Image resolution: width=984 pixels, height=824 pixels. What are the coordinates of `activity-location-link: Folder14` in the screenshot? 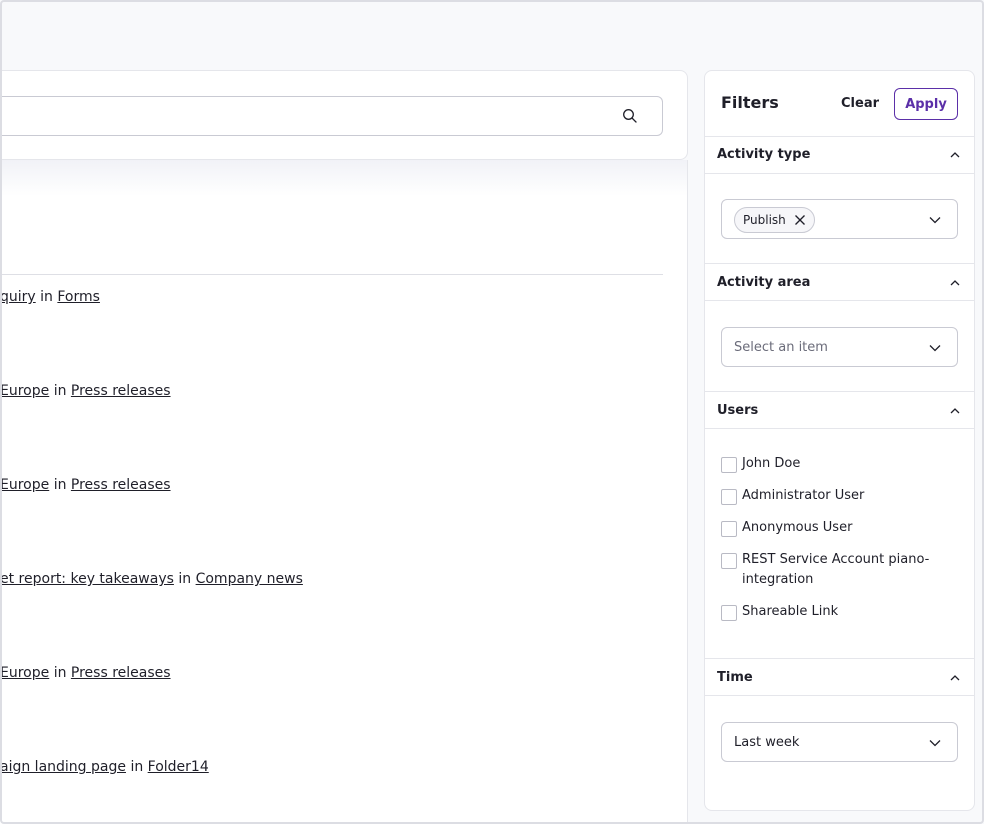 It's located at (178, 767).